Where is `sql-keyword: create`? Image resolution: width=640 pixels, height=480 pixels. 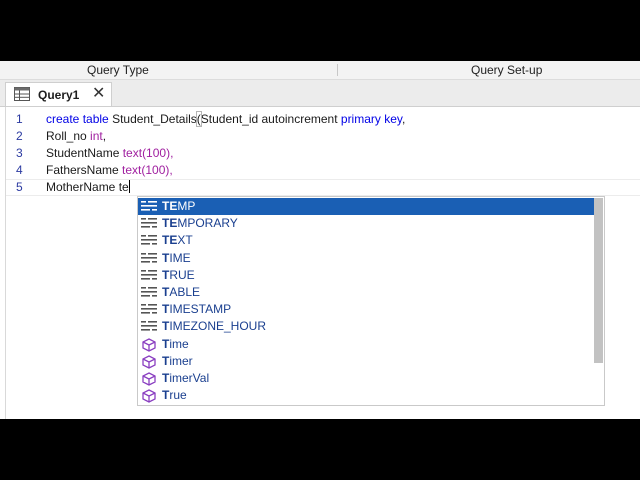 sql-keyword: create is located at coordinates (63, 119).